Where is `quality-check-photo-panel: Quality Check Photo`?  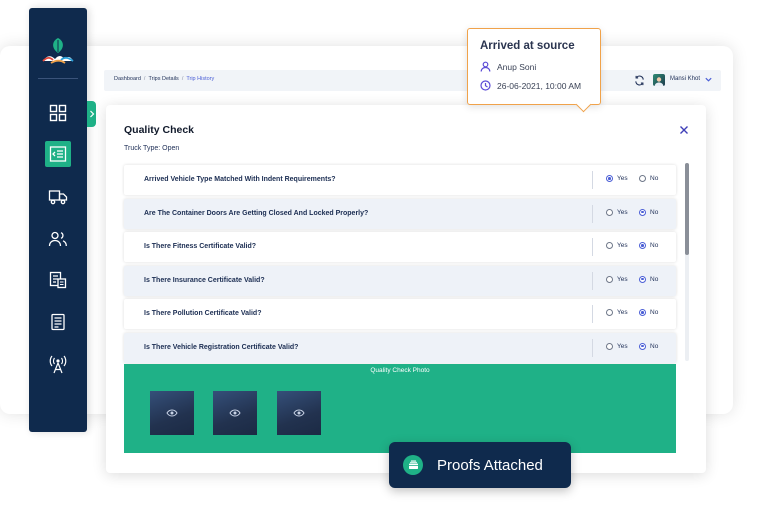 quality-check-photo-panel: Quality Check Photo is located at coordinates (400, 408).